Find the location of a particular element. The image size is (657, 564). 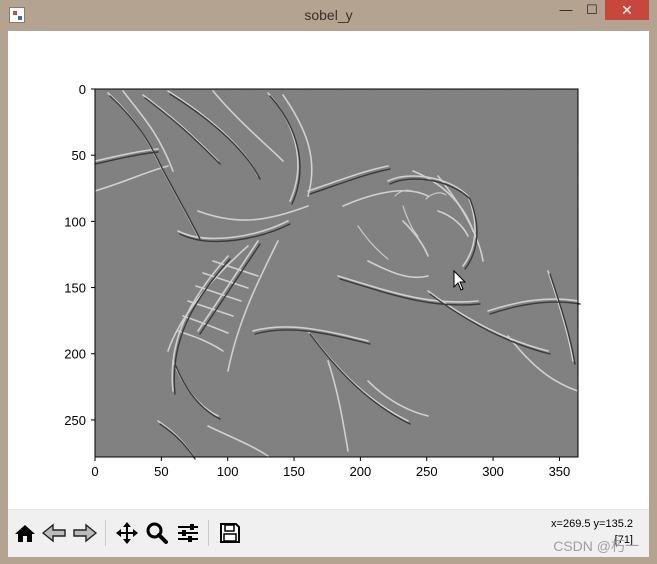

x-tick-label: 0 is located at coordinates (94, 471).